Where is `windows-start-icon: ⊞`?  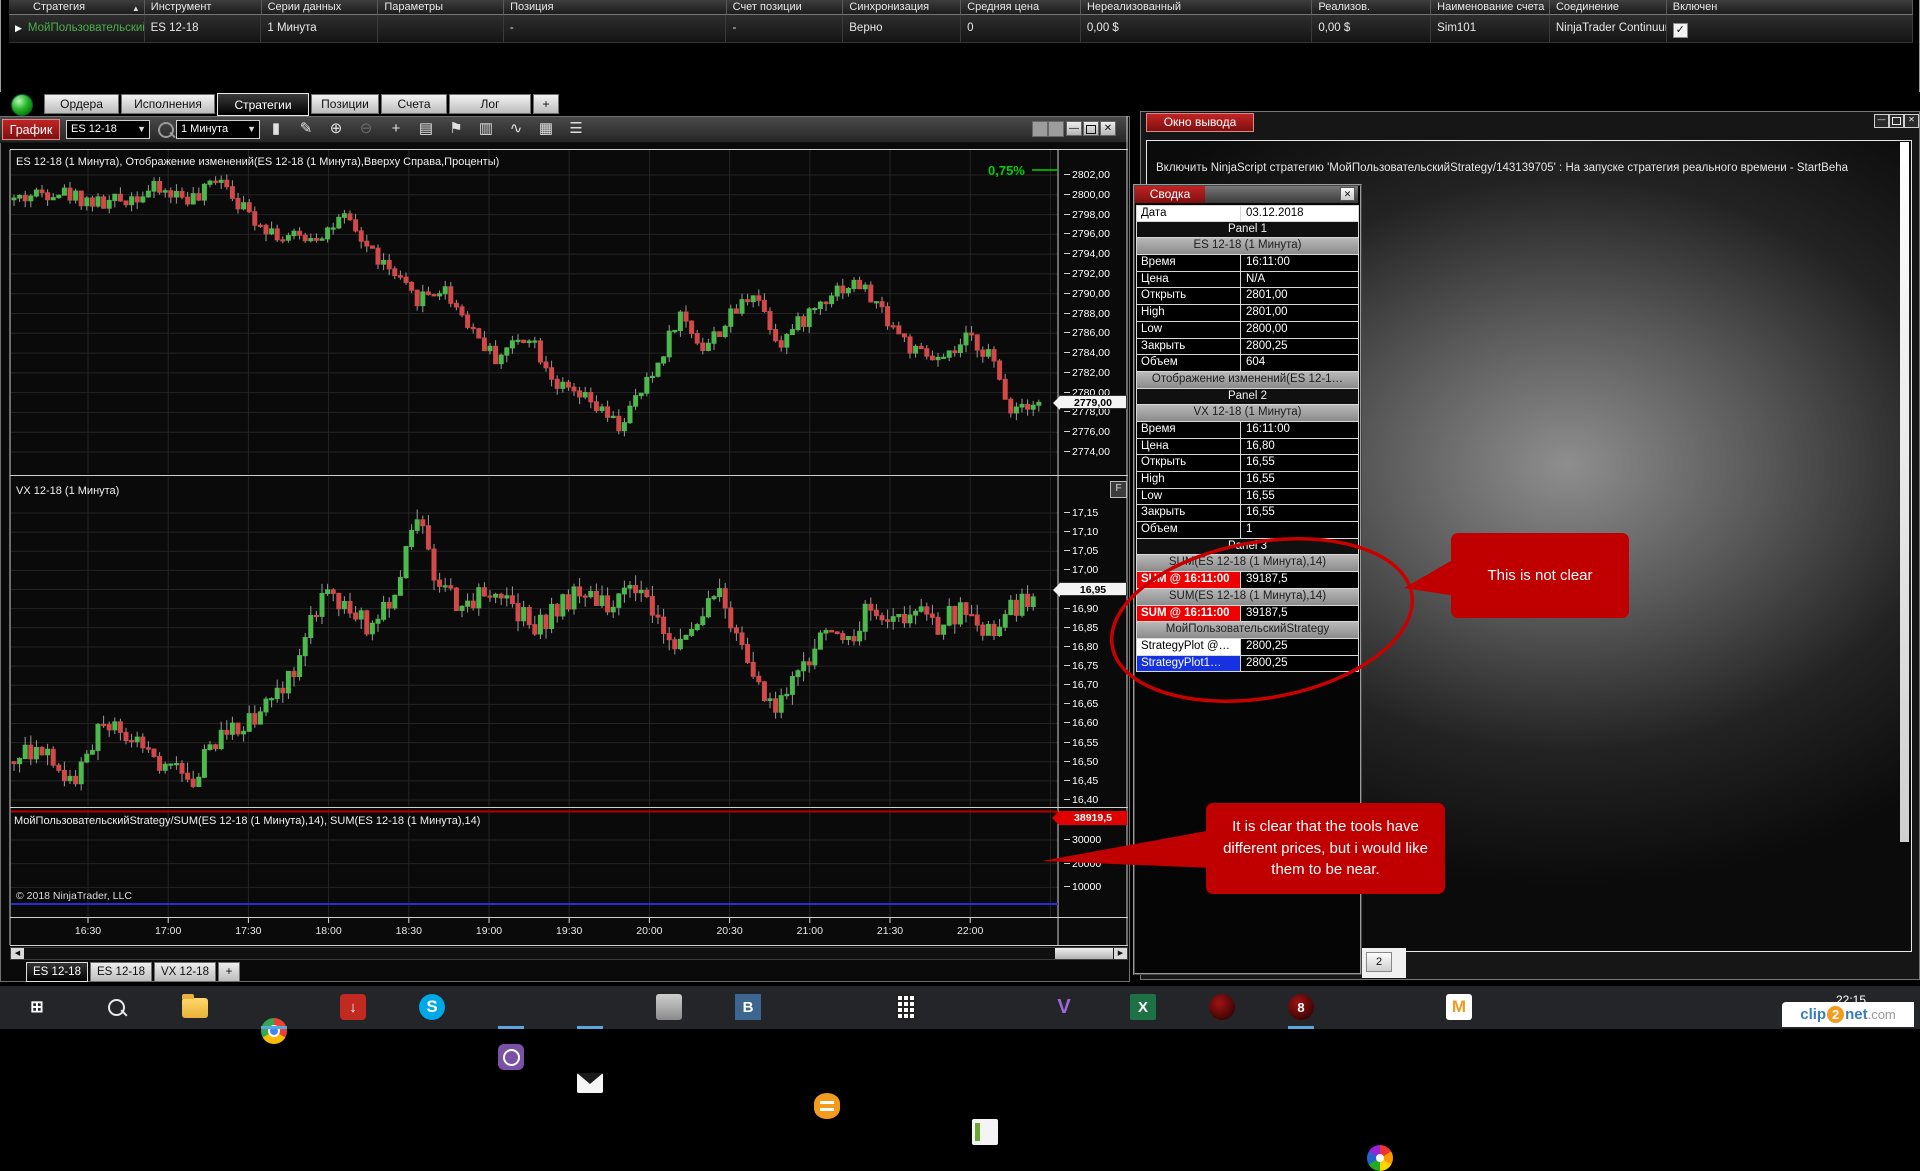 windows-start-icon: ⊞ is located at coordinates (37, 1007).